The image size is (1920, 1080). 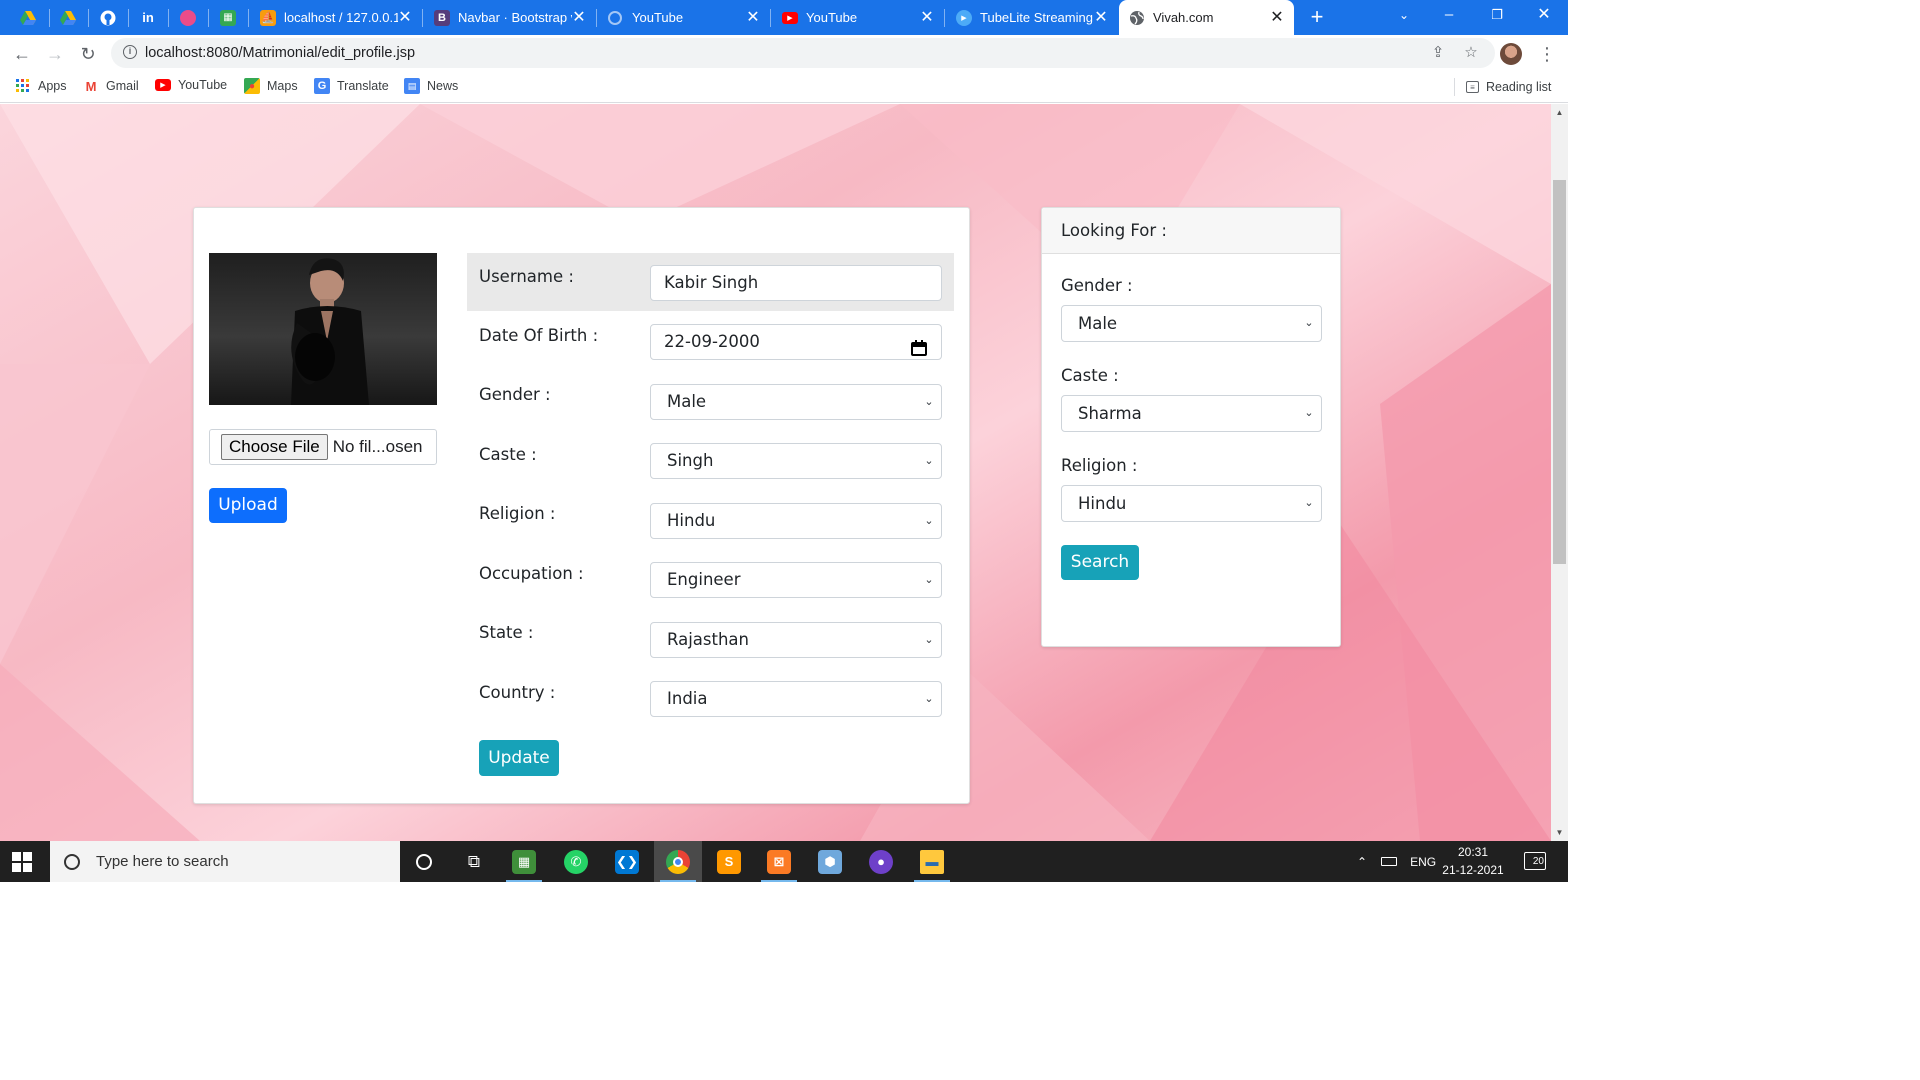 I want to click on tab-phpmyadmin: ⛵ localhost / 127.0.0.1 ✕, so click(x=336, y=17).